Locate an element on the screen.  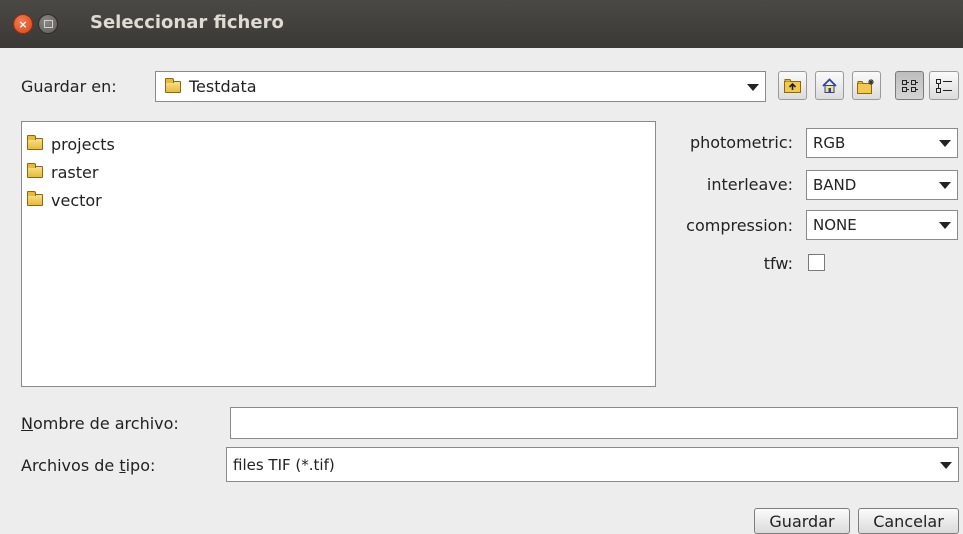
close-icon: × is located at coordinates (23, 24).